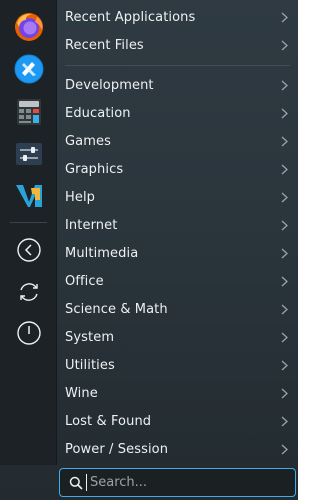 The image size is (320, 500). What do you see at coordinates (177, 113) in the screenshot?
I see `category-item: Education` at bounding box center [177, 113].